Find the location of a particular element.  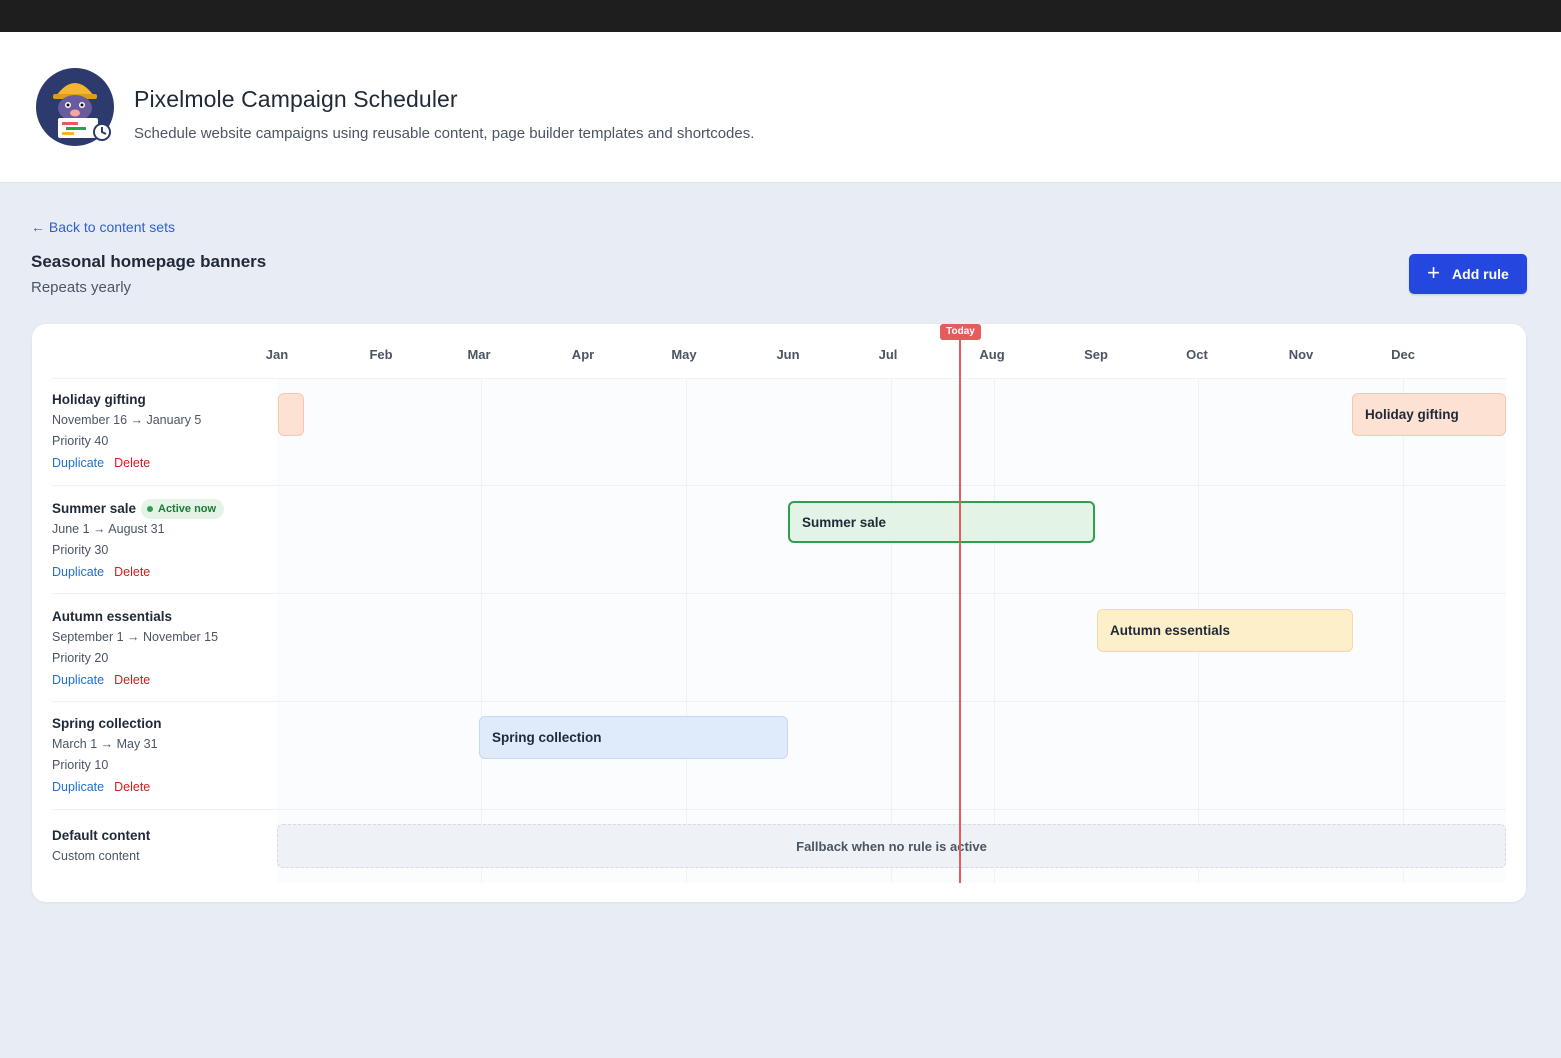

month-label-oct: Oct is located at coordinates (1197, 354).